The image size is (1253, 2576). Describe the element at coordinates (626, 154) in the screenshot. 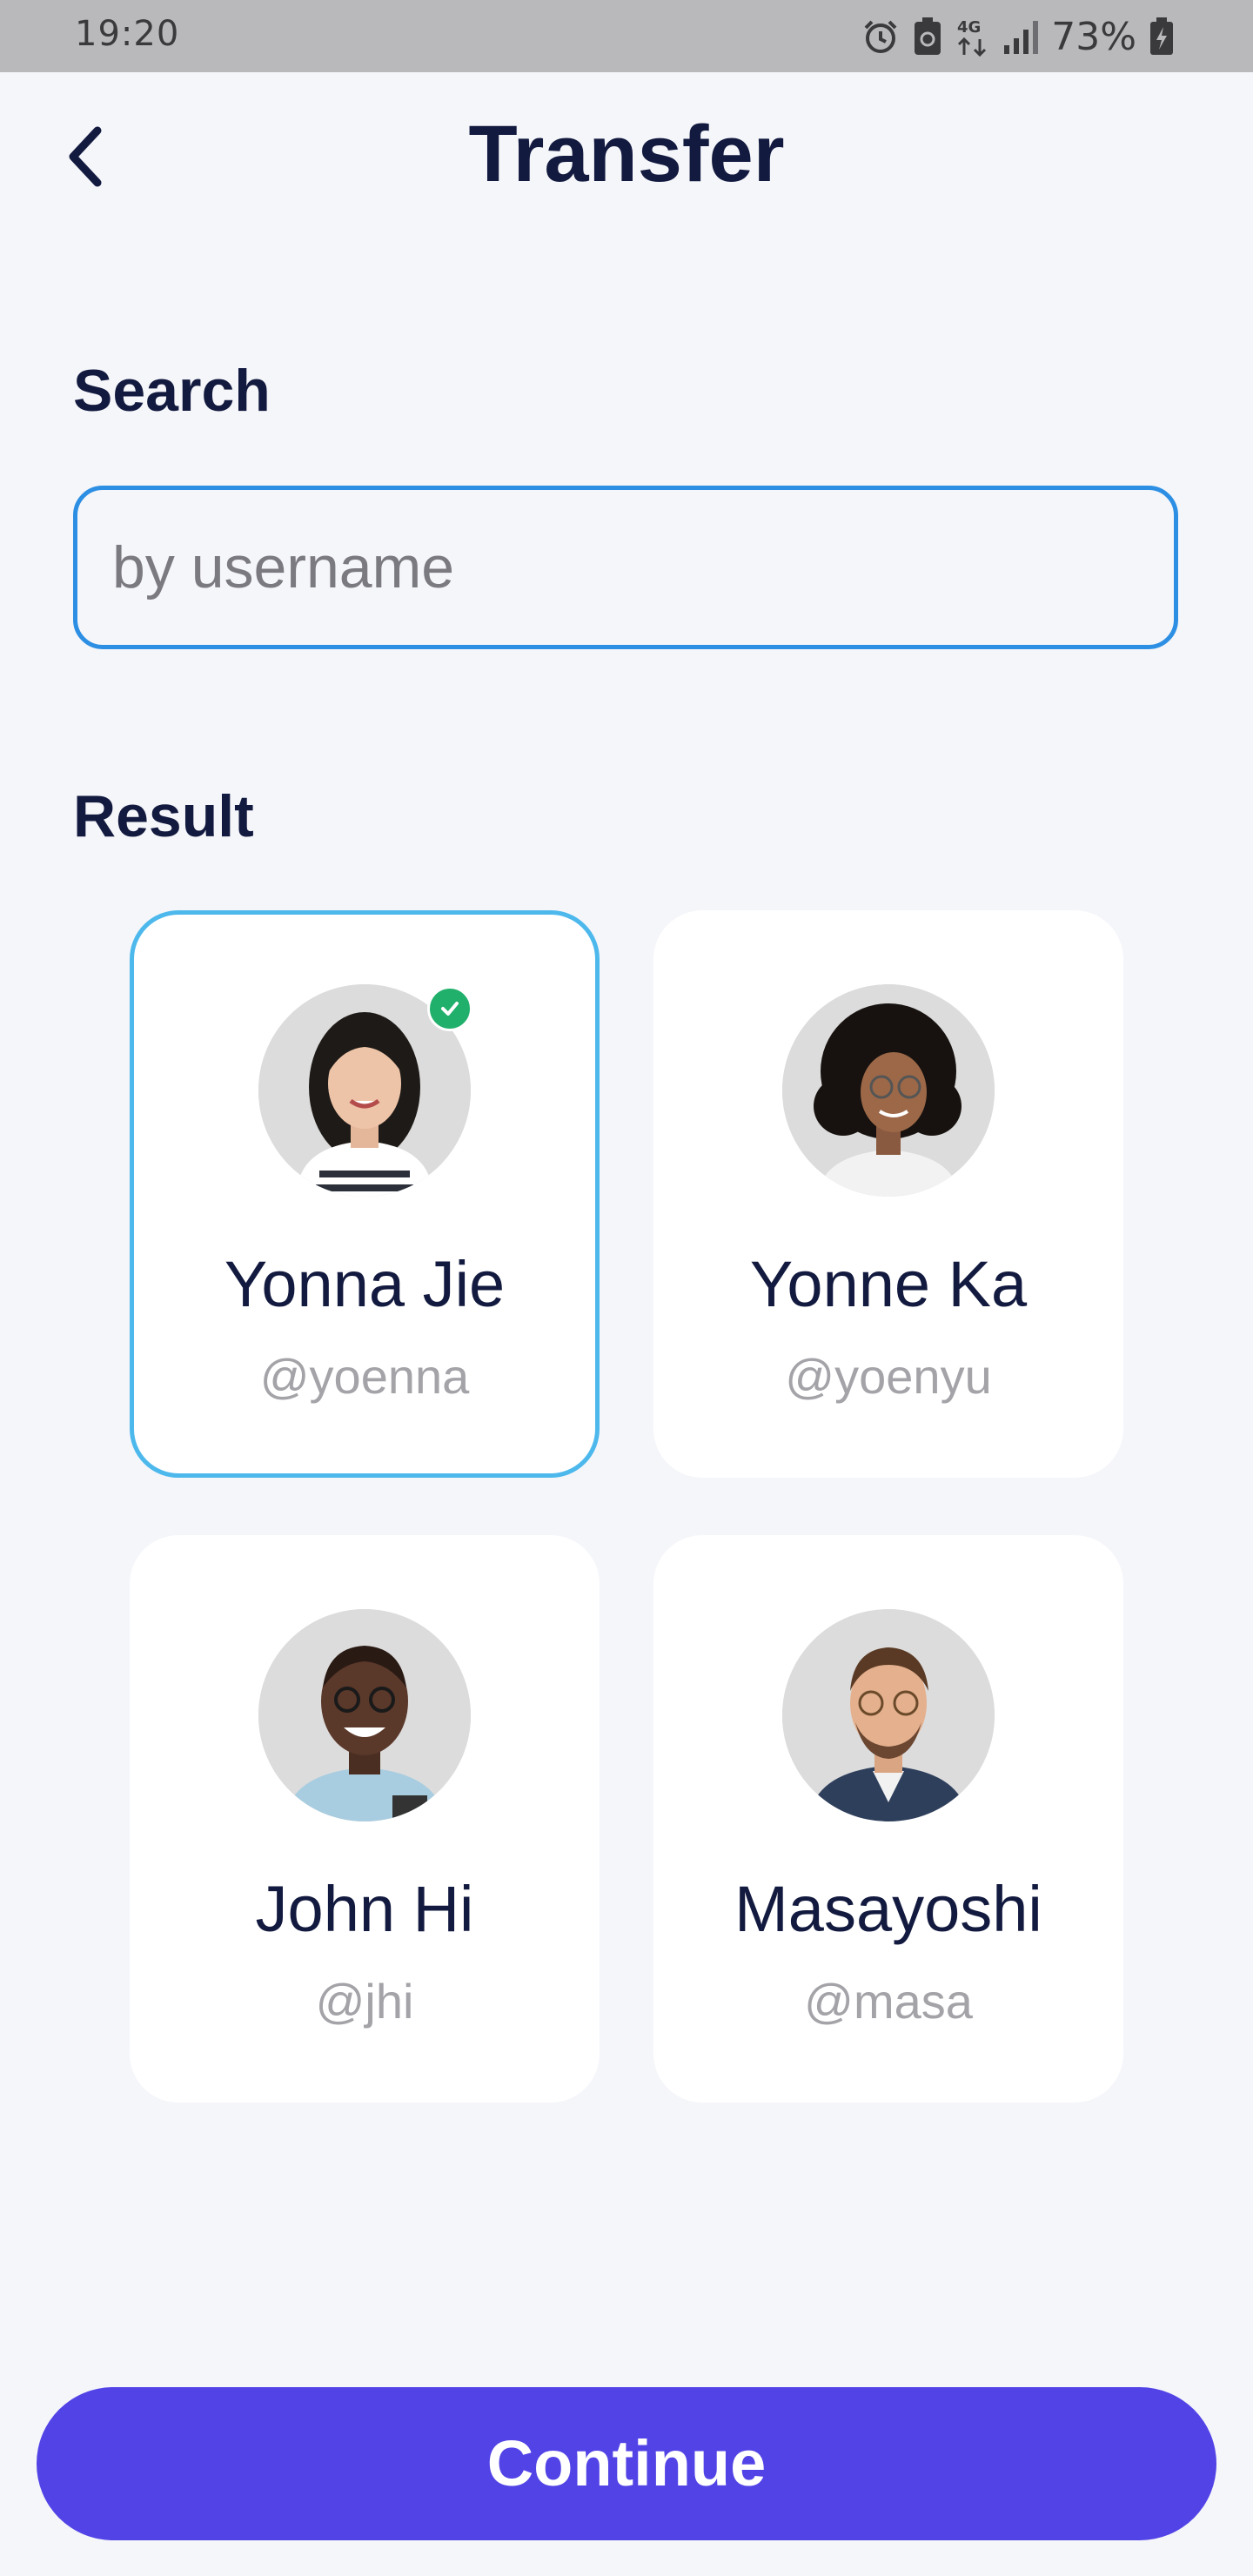

I see `page-title: Transfer` at that location.